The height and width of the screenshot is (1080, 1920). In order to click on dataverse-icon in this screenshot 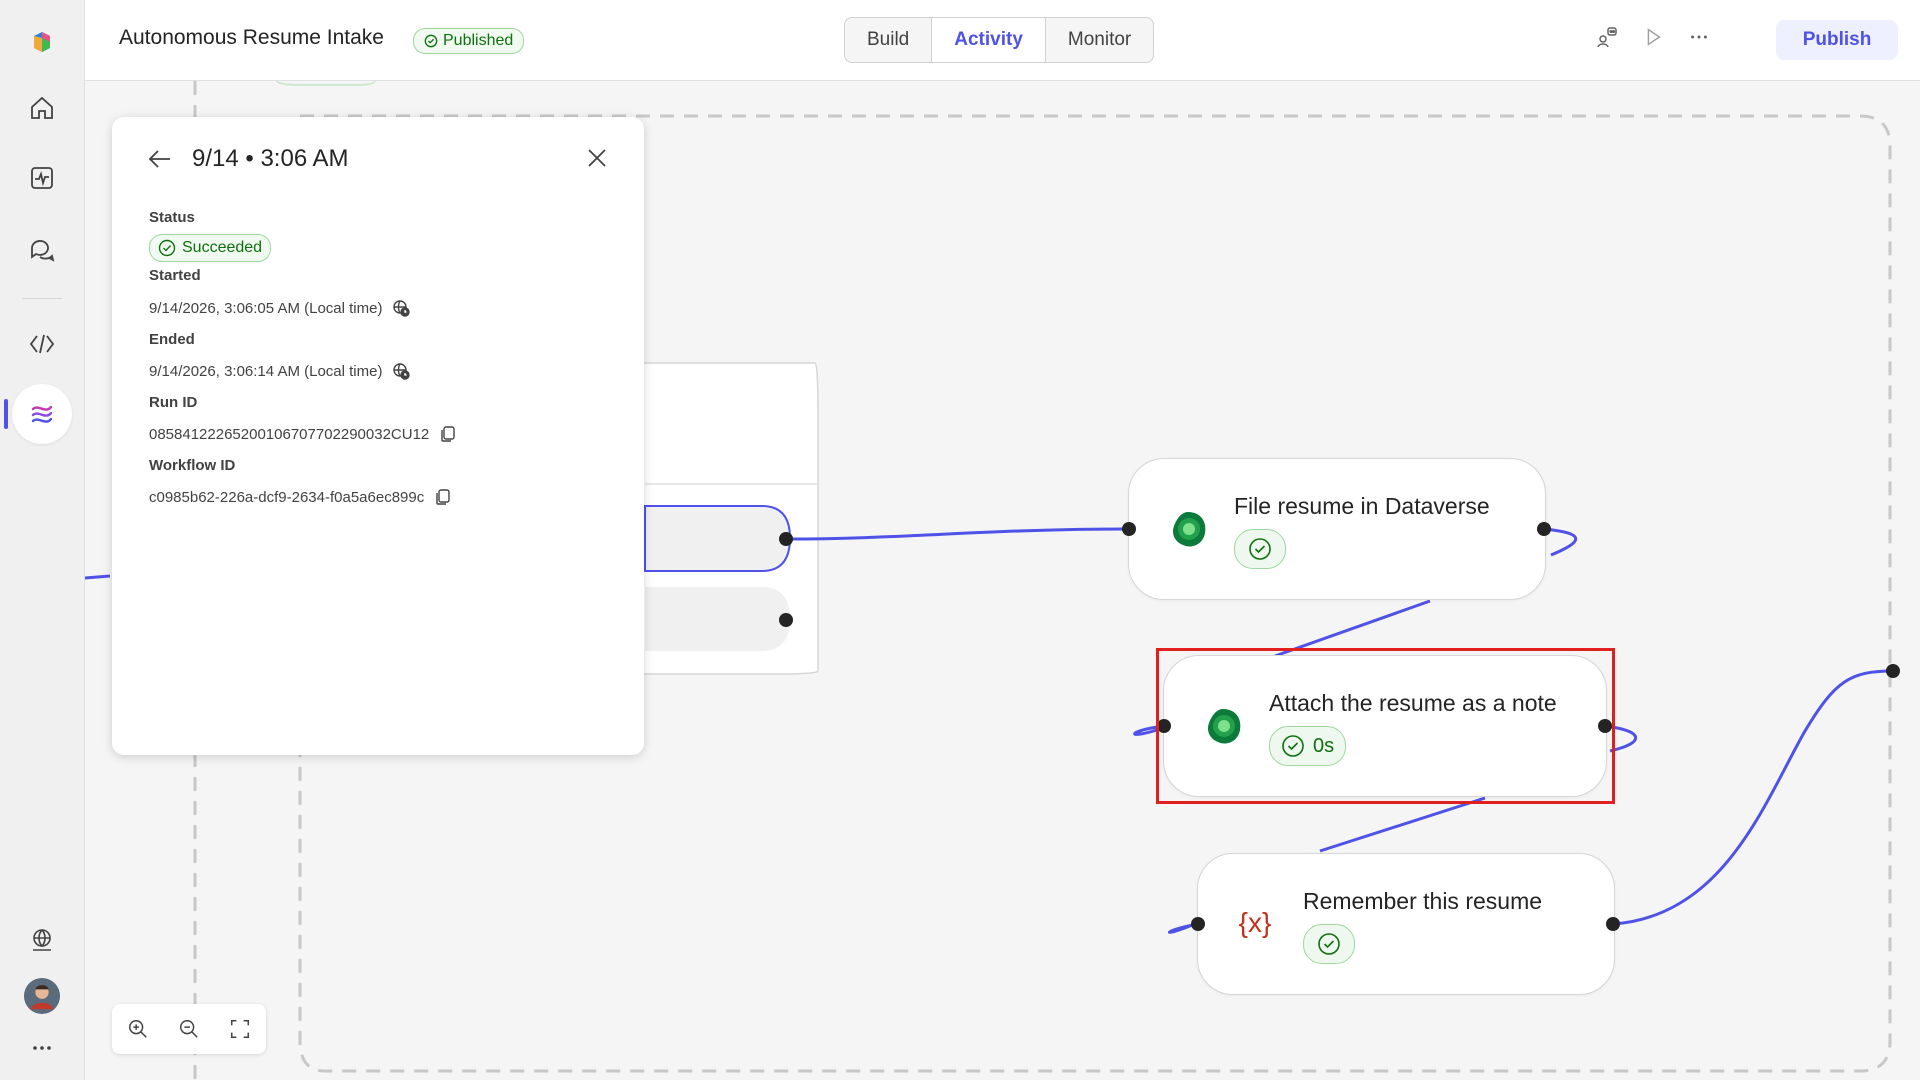, I will do `click(1189, 529)`.